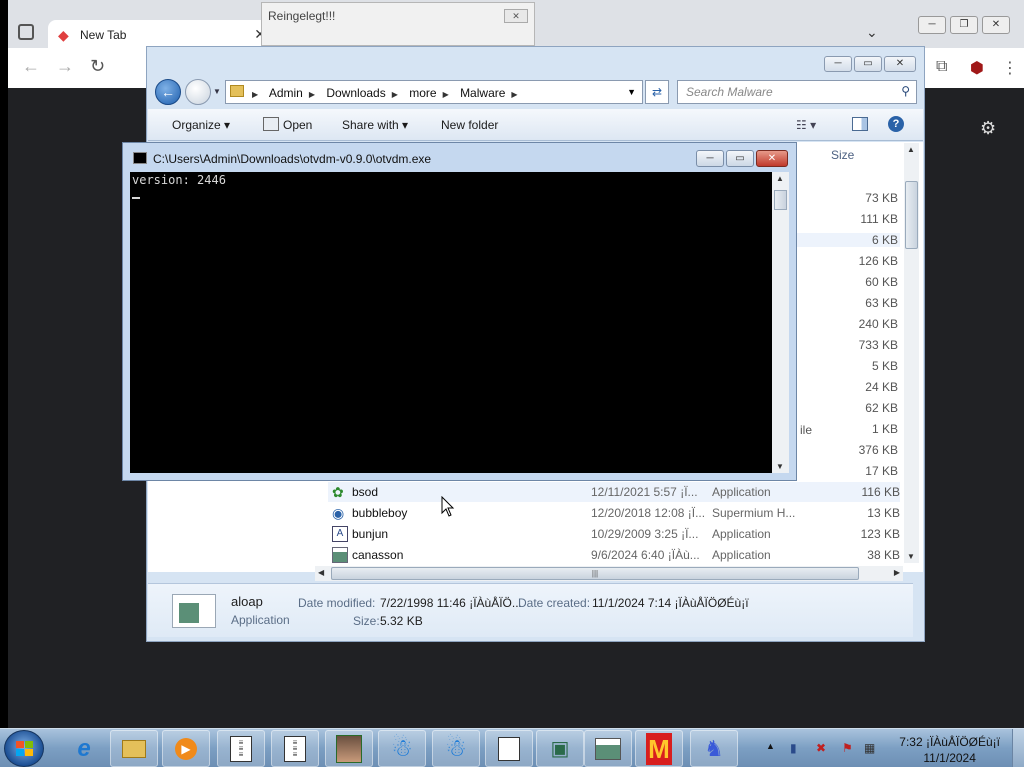 The height and width of the screenshot is (767, 1024). Describe the element at coordinates (860, 124) in the screenshot. I see `preview-pane-icon` at that location.